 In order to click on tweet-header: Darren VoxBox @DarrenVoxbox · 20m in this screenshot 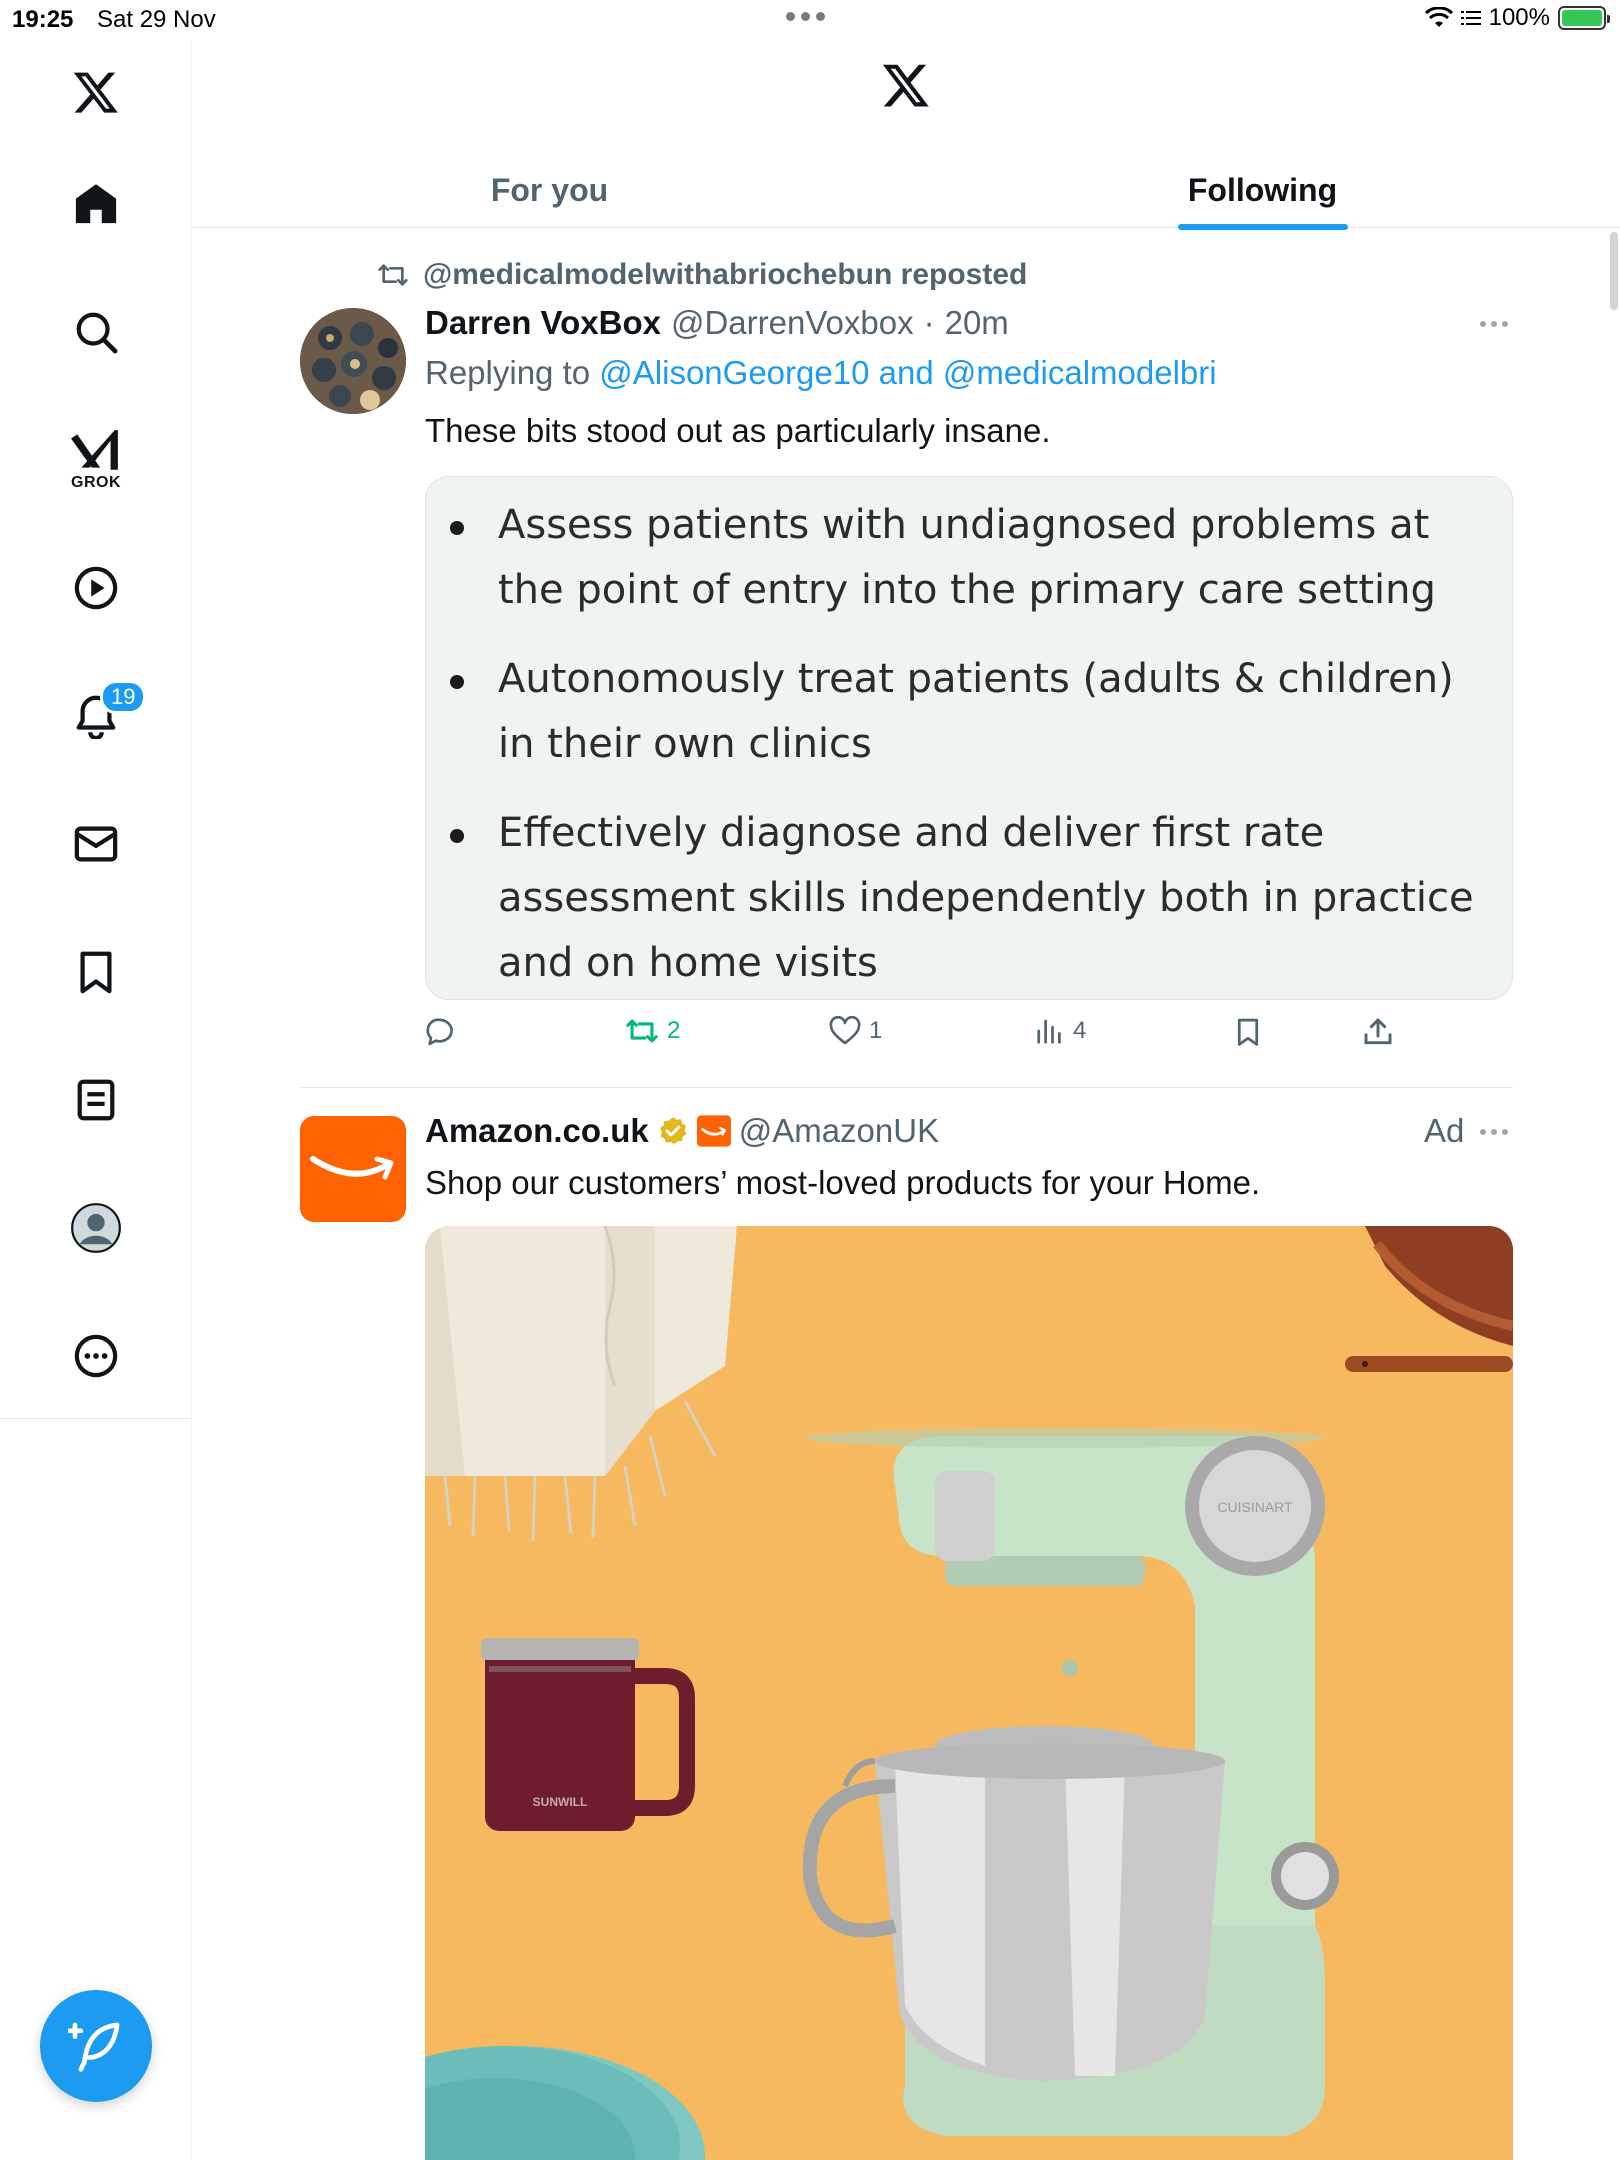, I will do `click(717, 323)`.